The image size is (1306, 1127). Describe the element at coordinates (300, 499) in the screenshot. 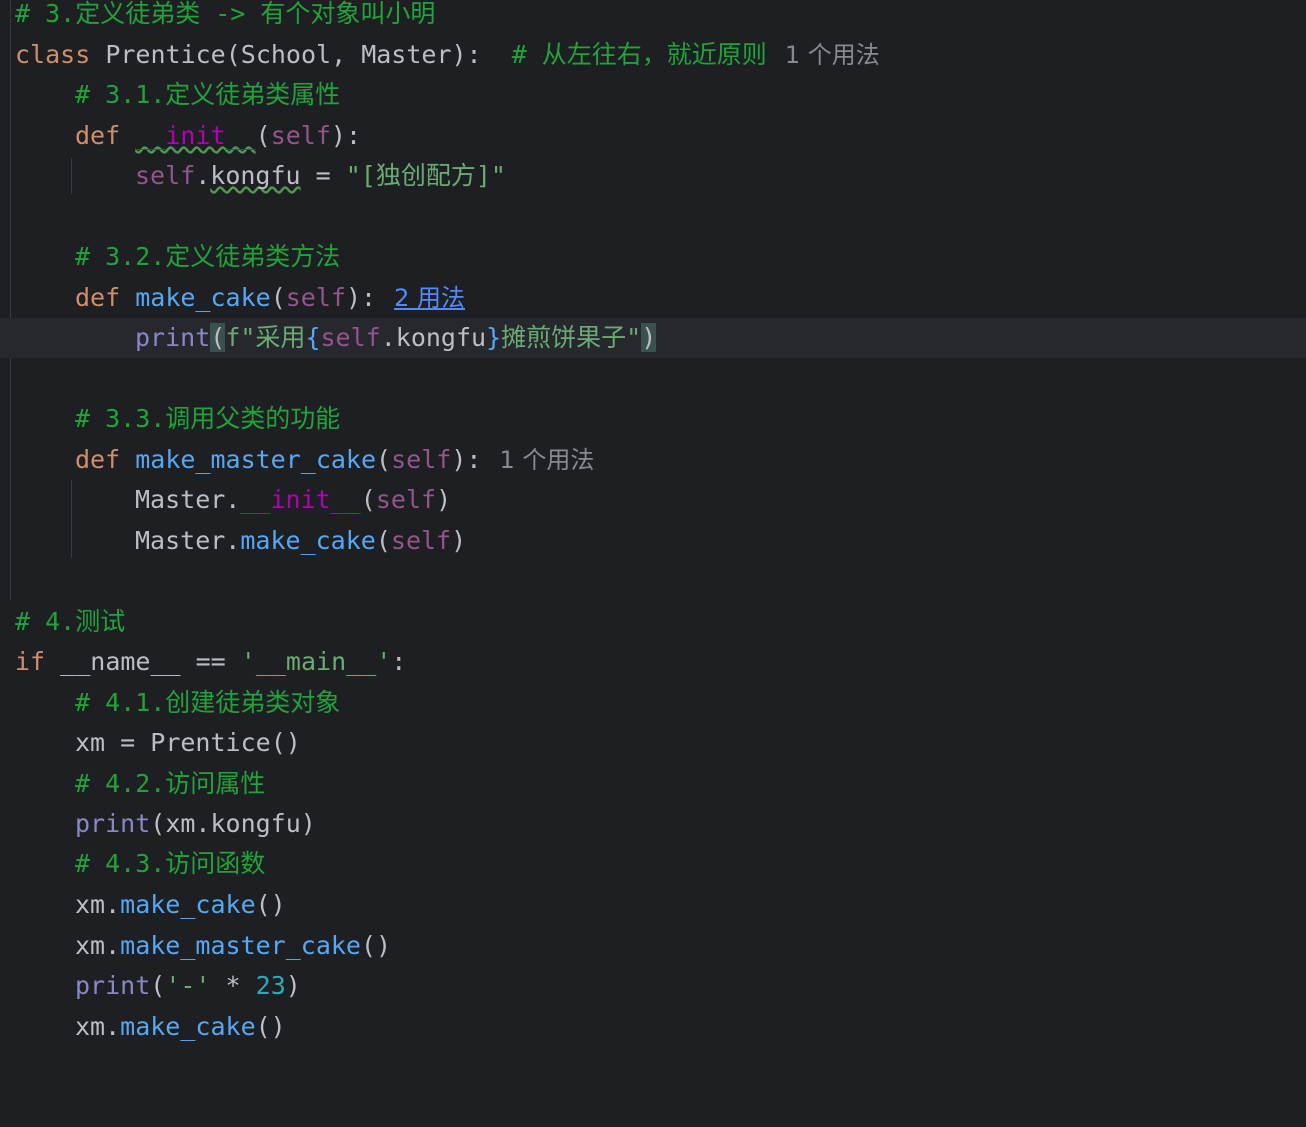

I see `method-call: __init__` at that location.